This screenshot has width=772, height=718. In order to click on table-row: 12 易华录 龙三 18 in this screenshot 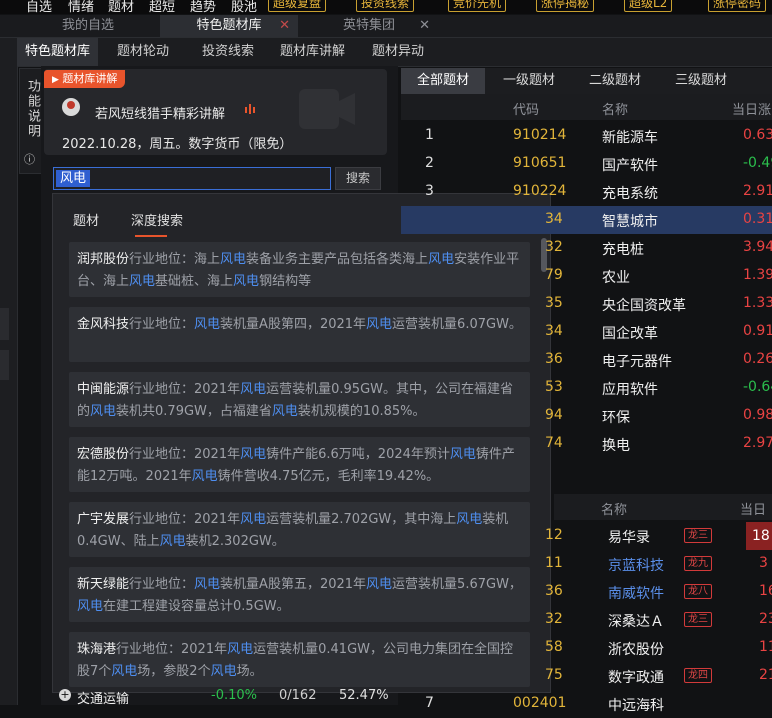, I will do `click(586, 536)`.